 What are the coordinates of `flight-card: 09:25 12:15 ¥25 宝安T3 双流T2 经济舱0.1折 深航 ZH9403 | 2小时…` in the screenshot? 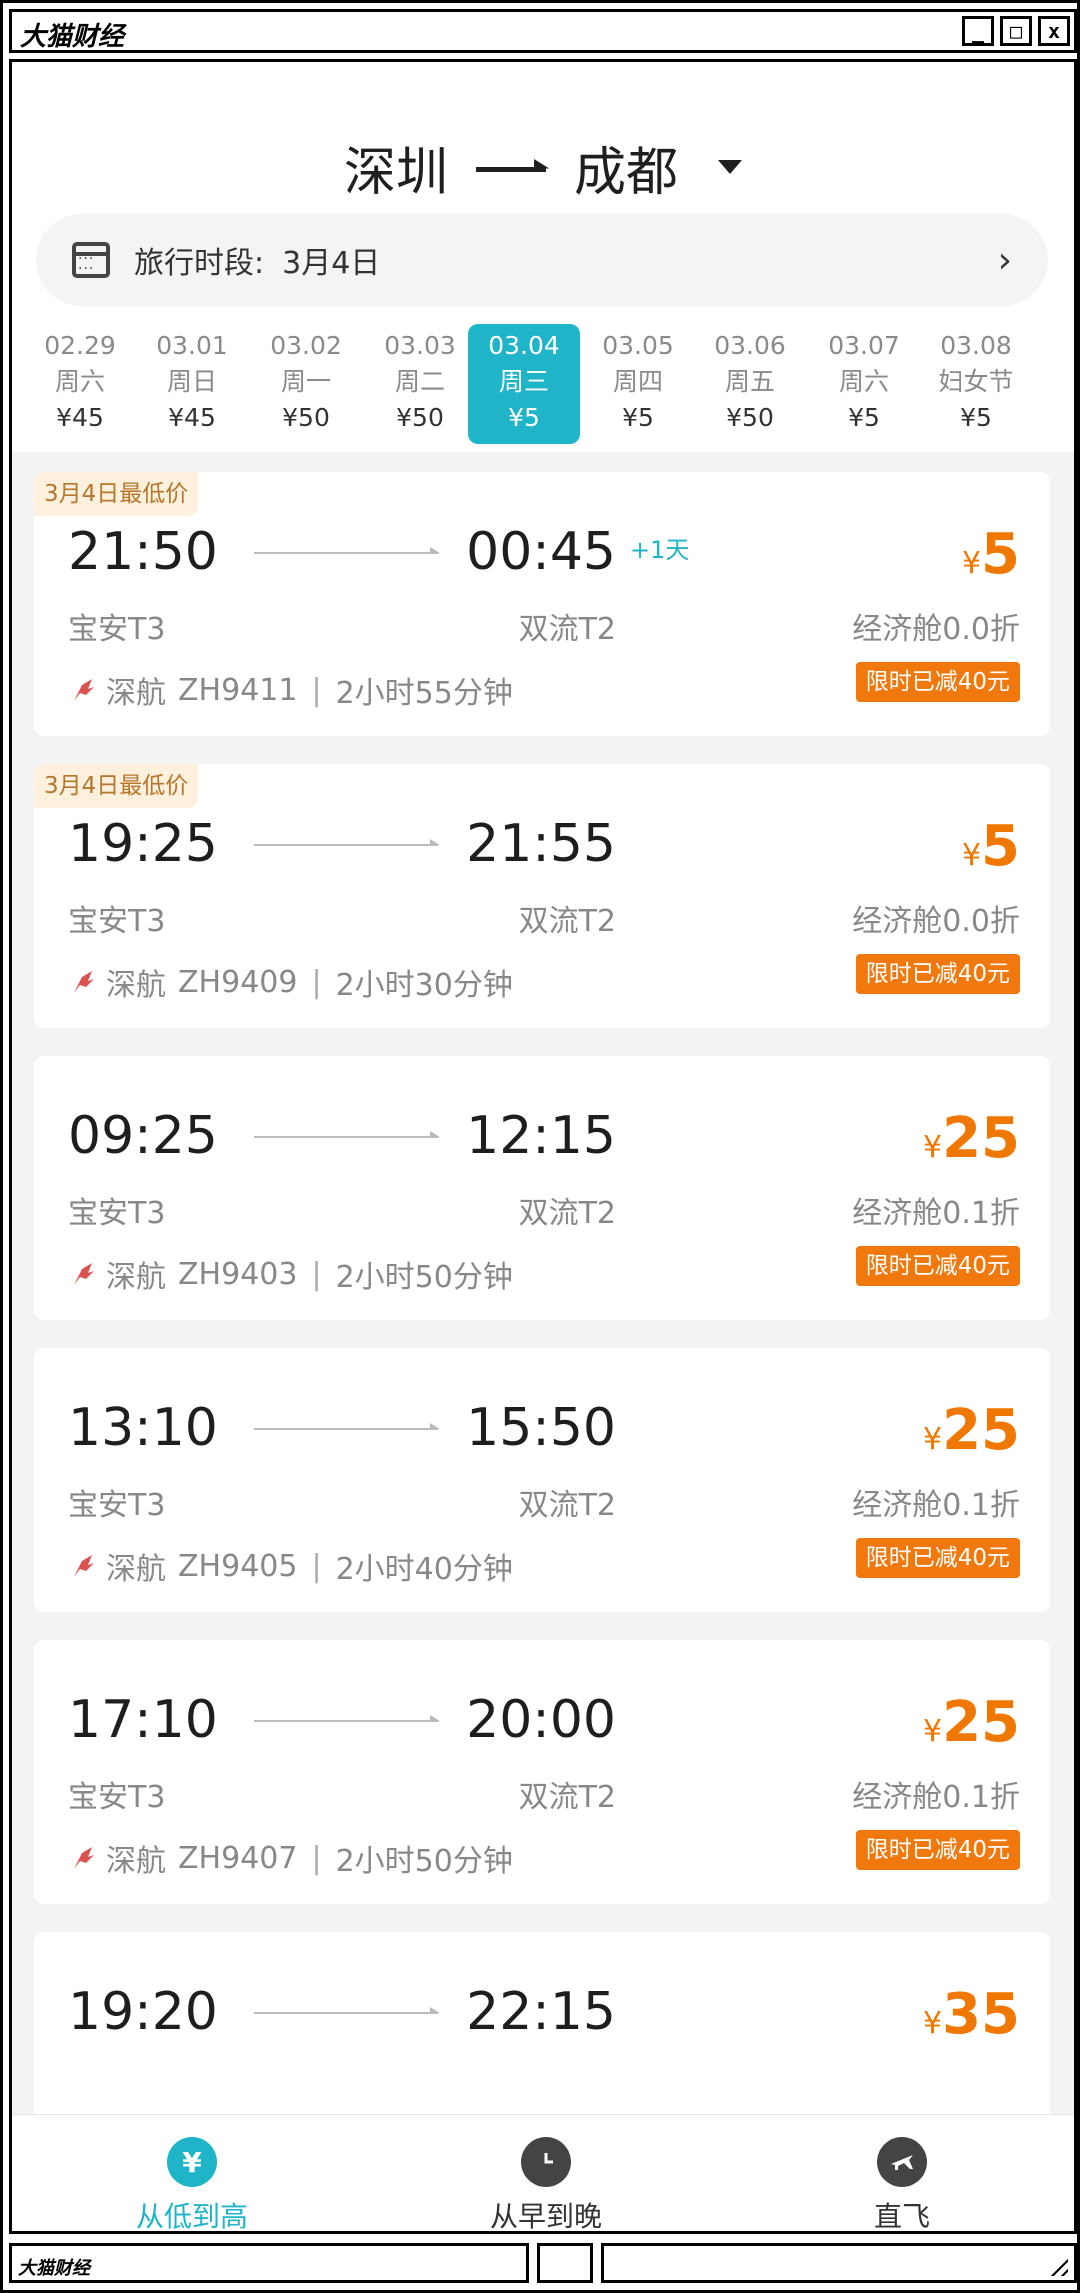 It's located at (542, 1188).